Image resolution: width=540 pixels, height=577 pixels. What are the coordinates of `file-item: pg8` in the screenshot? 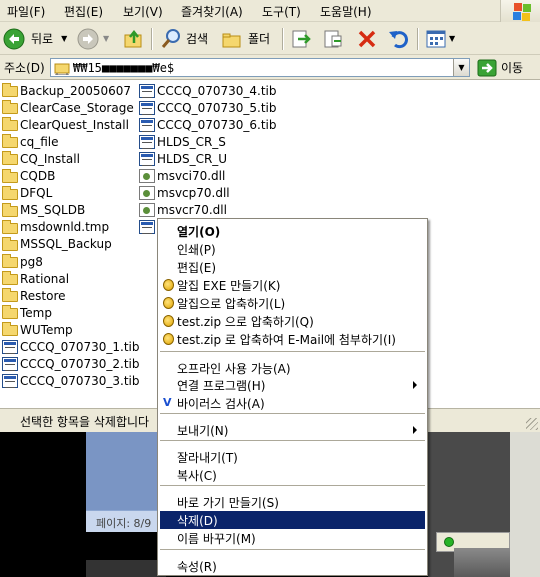 It's located at (22, 261).